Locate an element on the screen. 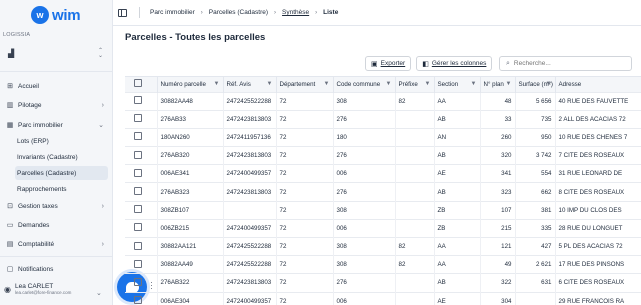 This screenshot has width=641, height=305. sub-label: Rapprochements is located at coordinates (42, 189).